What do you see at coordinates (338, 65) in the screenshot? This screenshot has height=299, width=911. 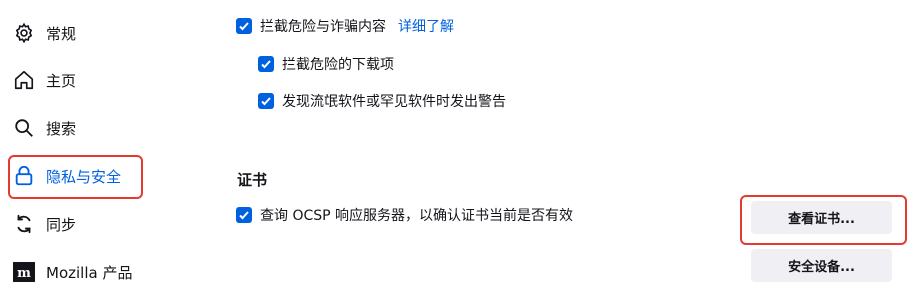 I see `block-downloads-label: 拦截危险的下载项` at bounding box center [338, 65].